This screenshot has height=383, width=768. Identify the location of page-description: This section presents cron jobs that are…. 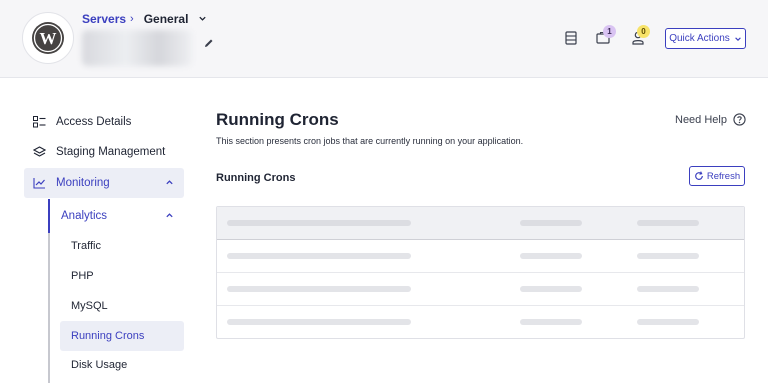
(370, 141).